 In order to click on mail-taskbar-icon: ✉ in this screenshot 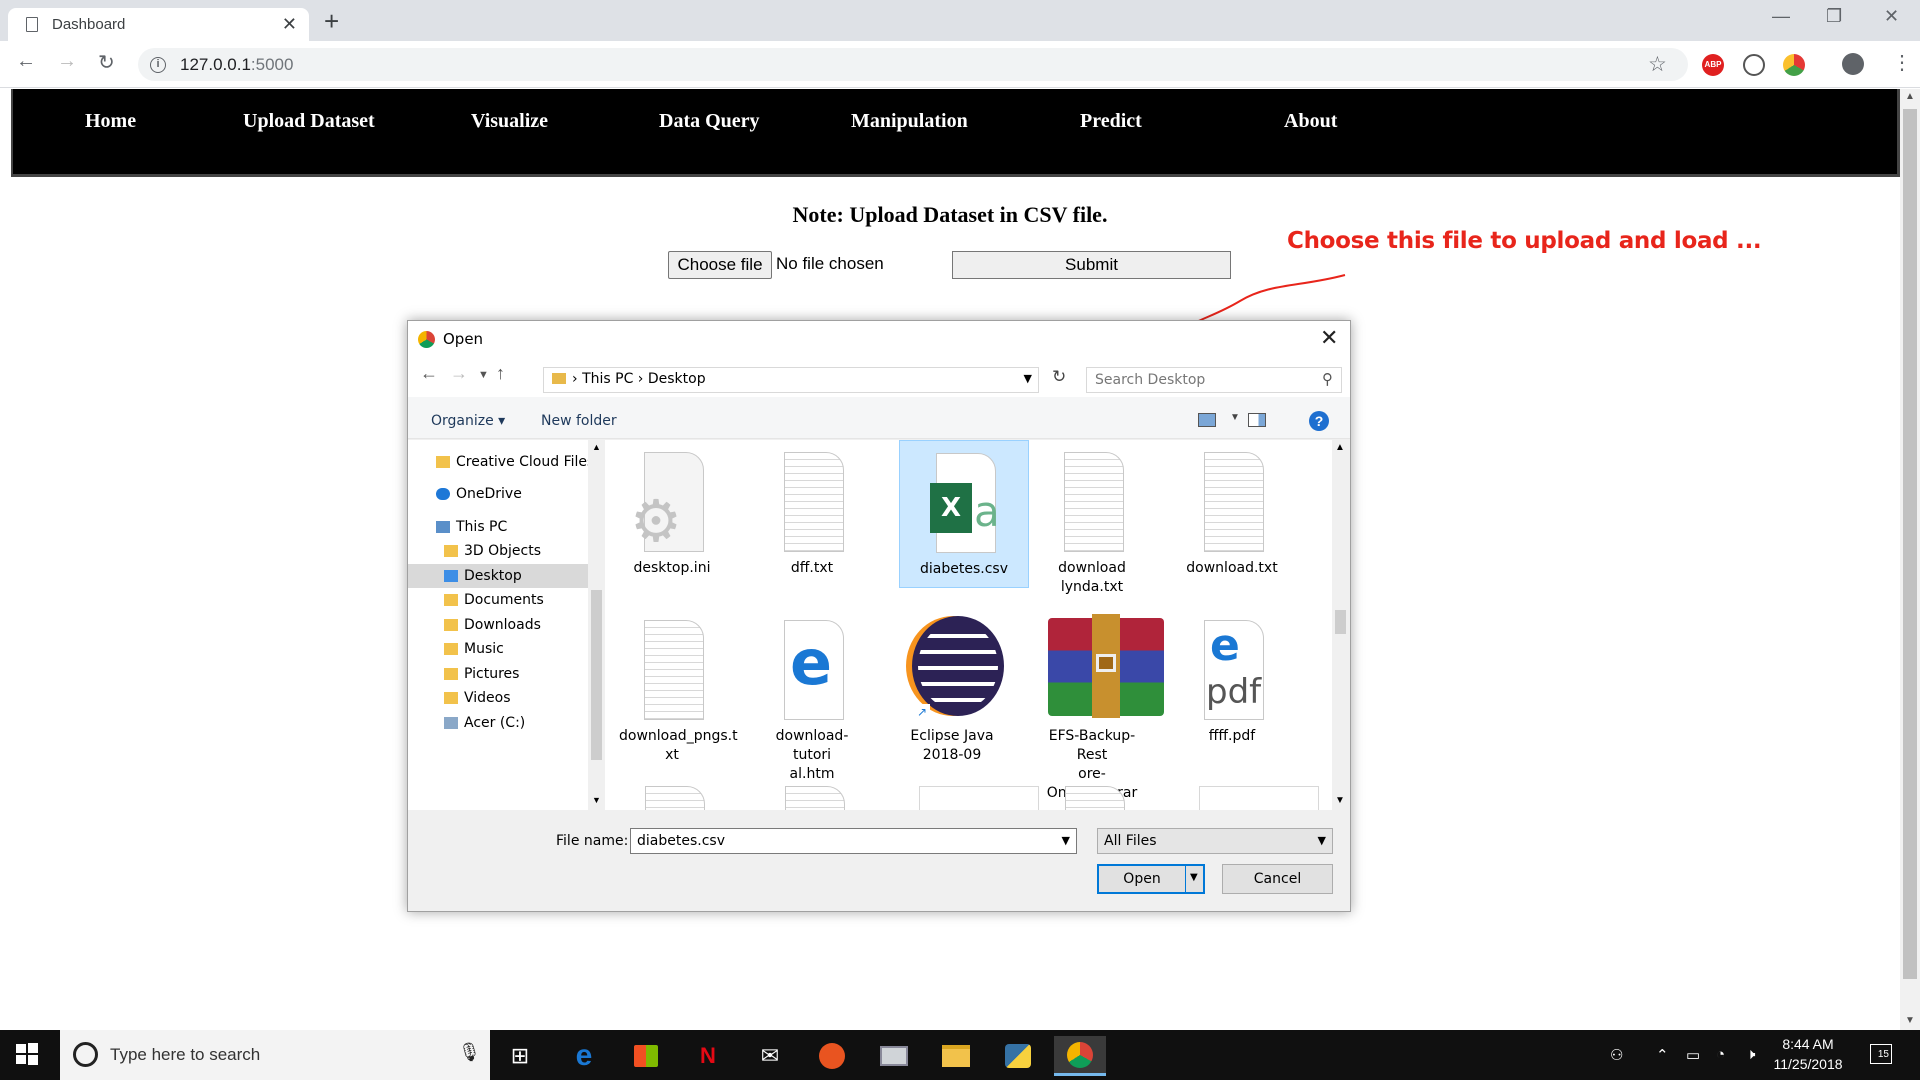, I will do `click(770, 1056)`.